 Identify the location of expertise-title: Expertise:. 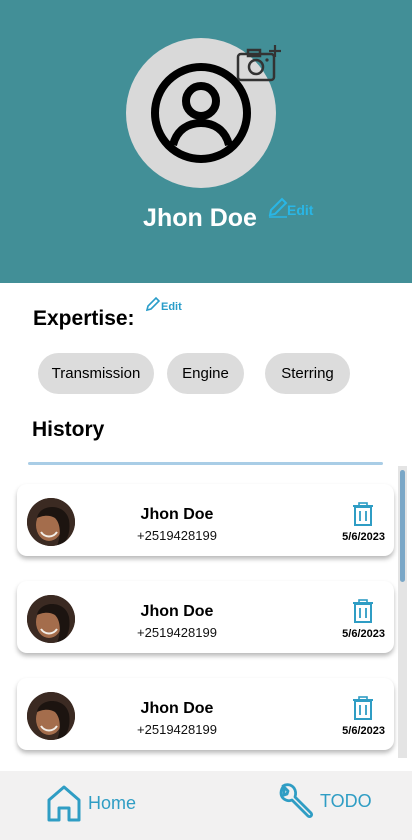
(84, 318).